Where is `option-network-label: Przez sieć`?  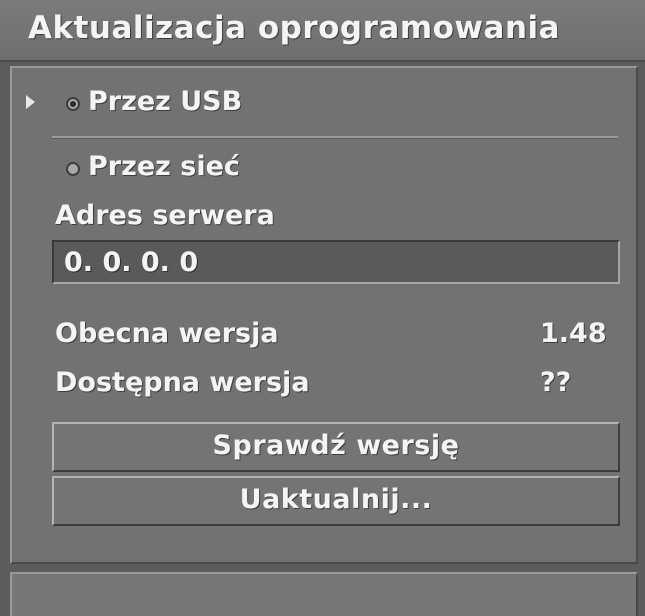
option-network-label: Przez sieć is located at coordinates (164, 166).